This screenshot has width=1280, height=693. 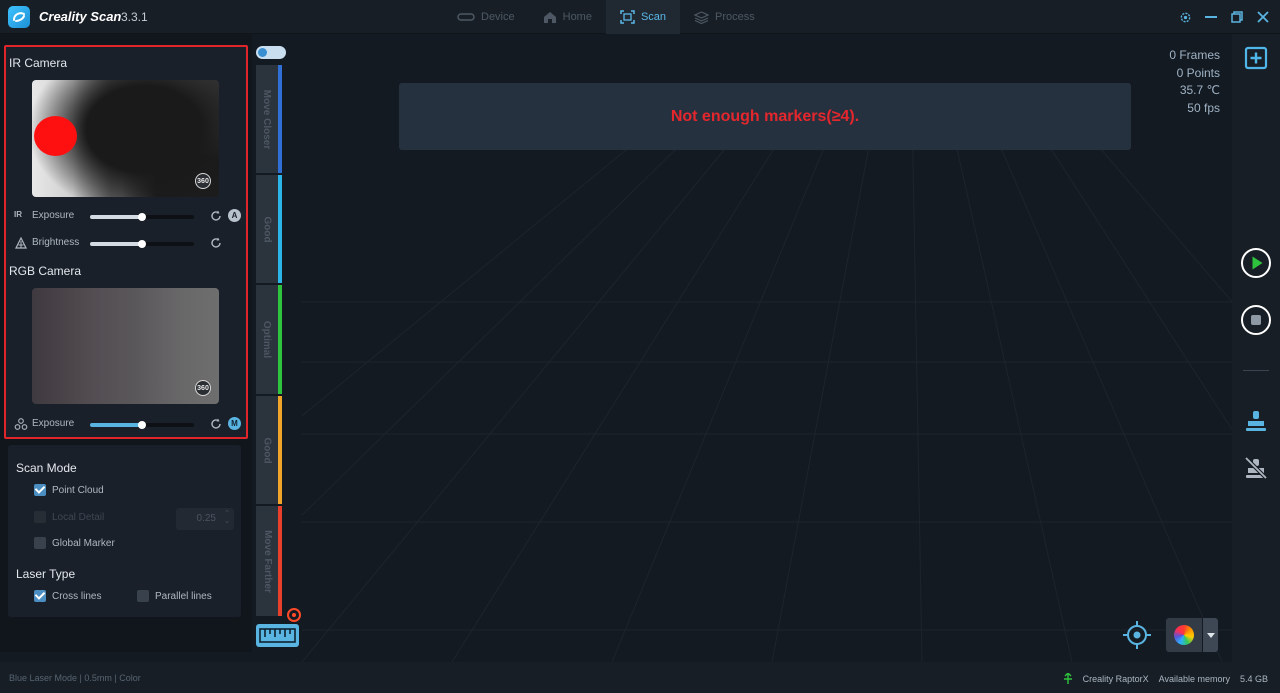 What do you see at coordinates (116, 425) in the screenshot?
I see `rgb-exposure-fill` at bounding box center [116, 425].